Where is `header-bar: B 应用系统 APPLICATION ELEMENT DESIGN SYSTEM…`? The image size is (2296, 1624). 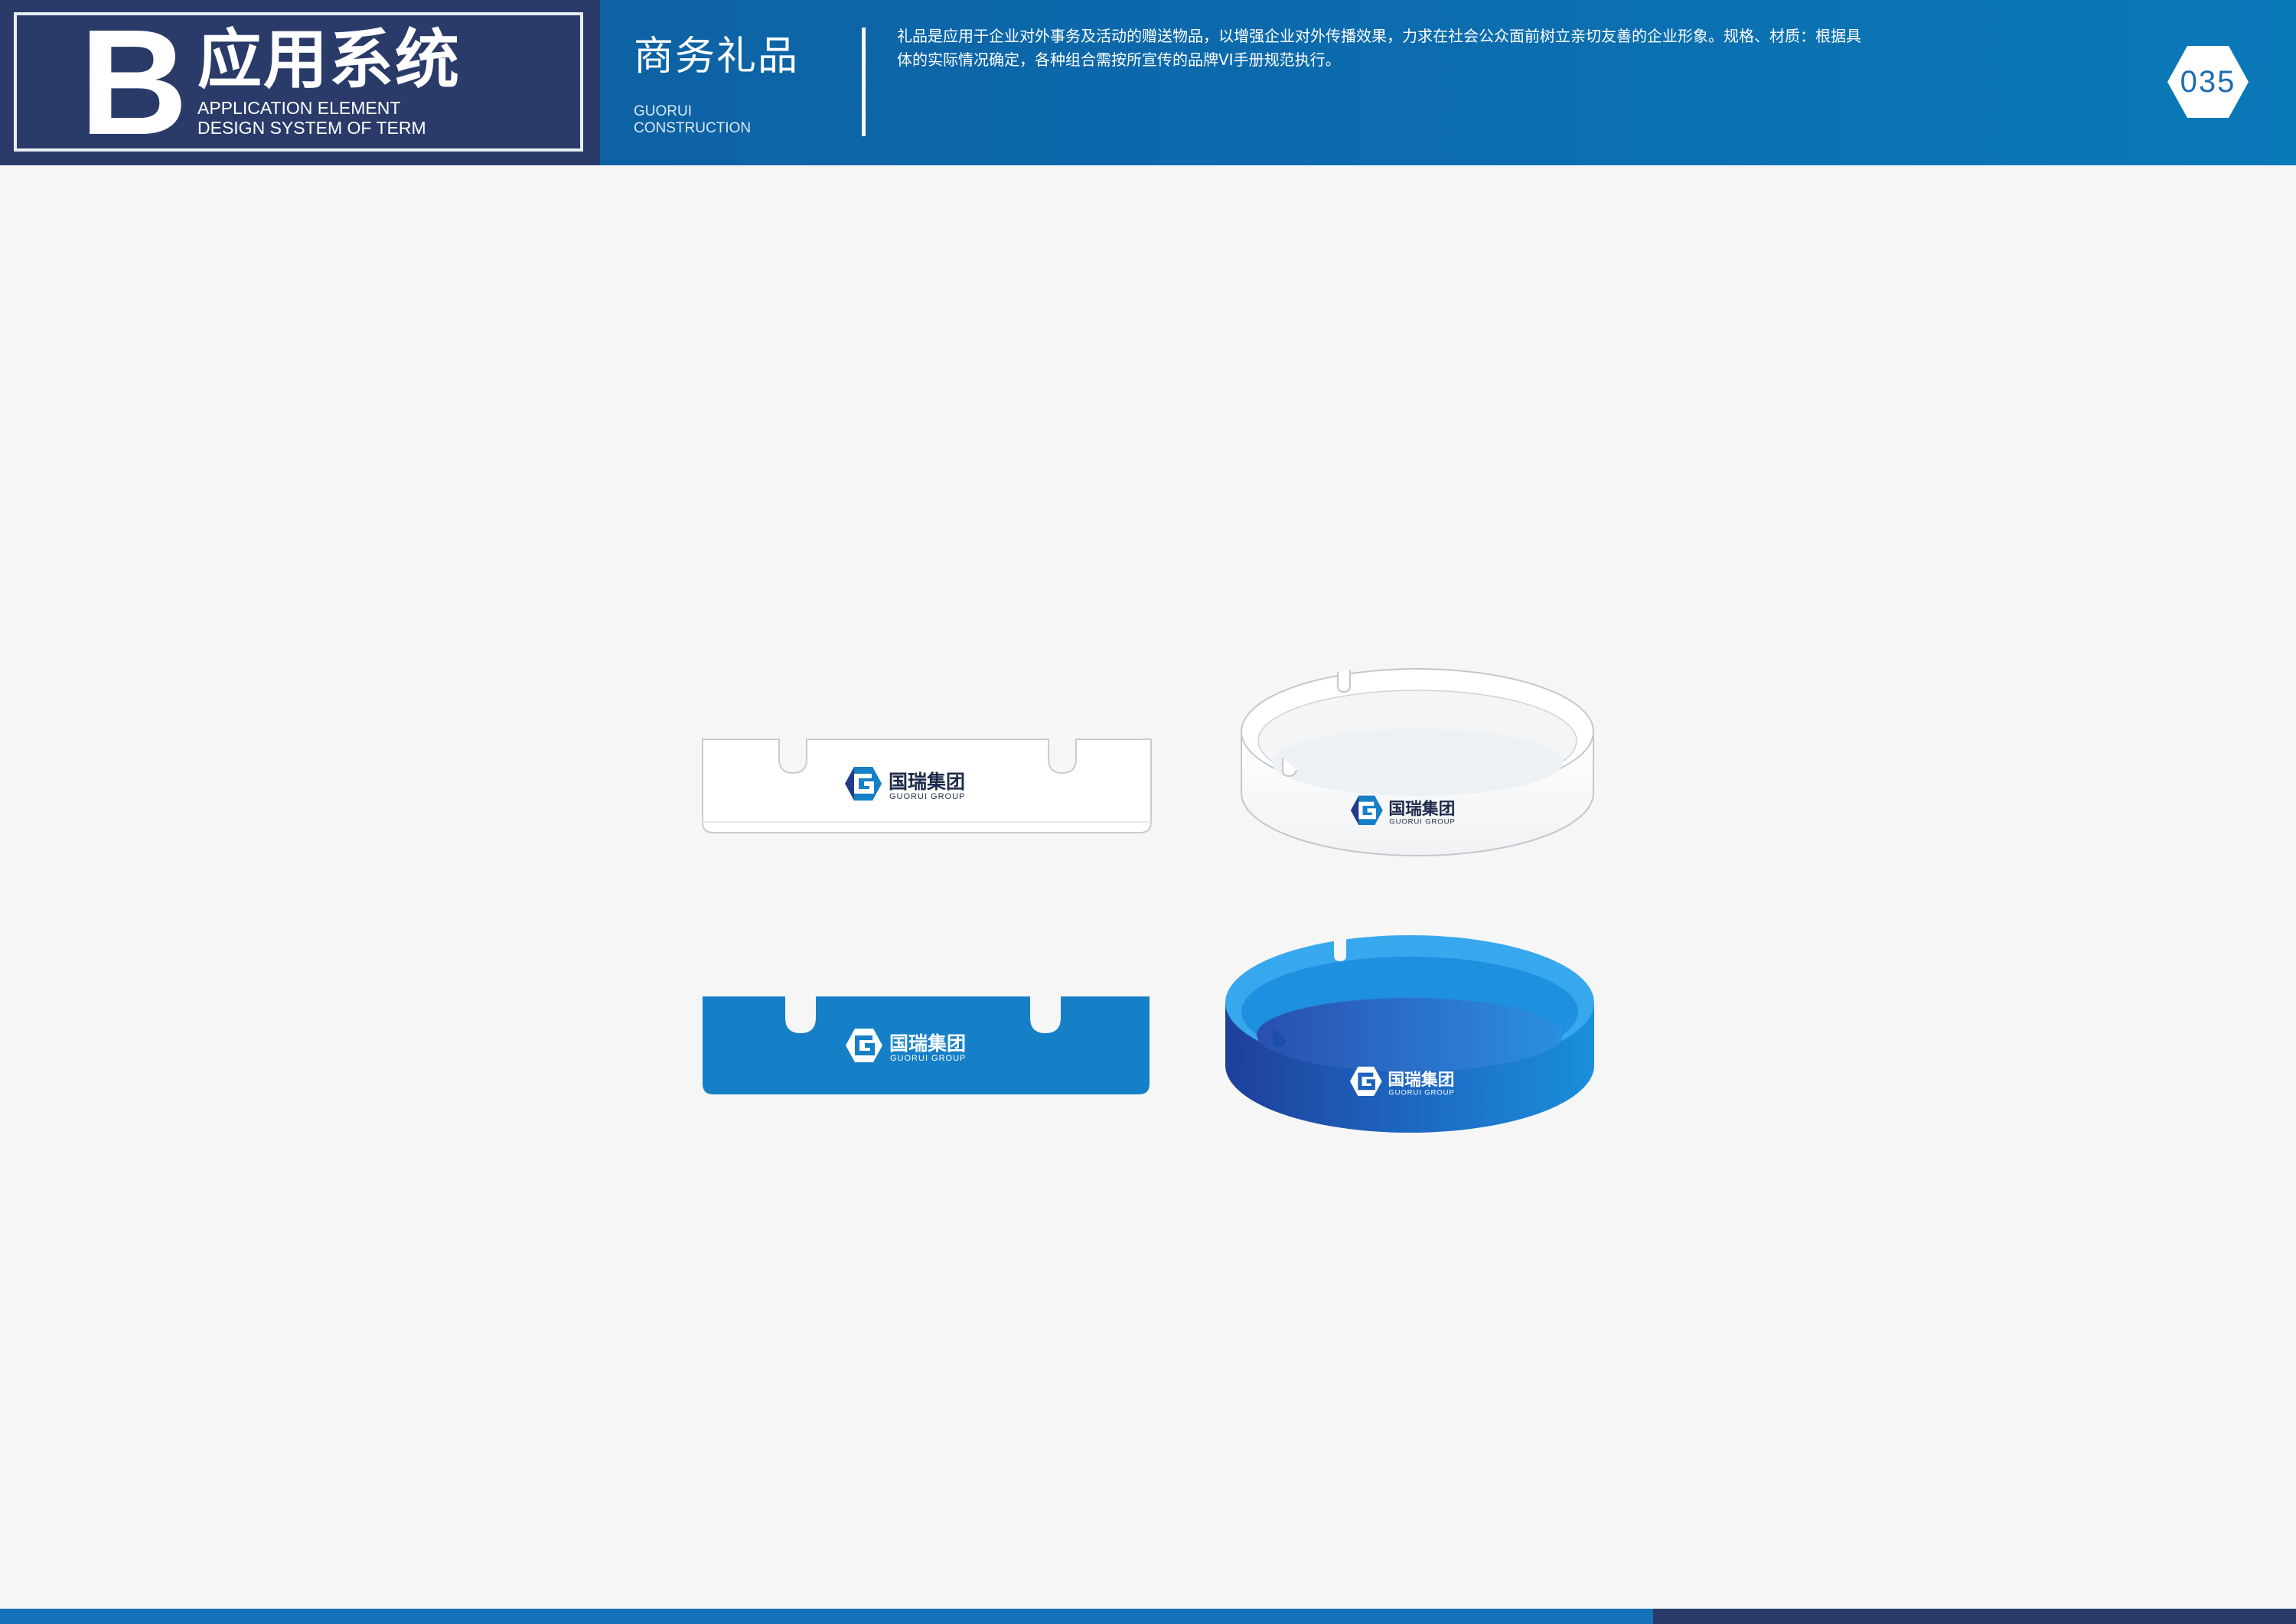
header-bar: B 应用系统 APPLICATION ELEMENT DESIGN SYSTEM… is located at coordinates (1148, 83).